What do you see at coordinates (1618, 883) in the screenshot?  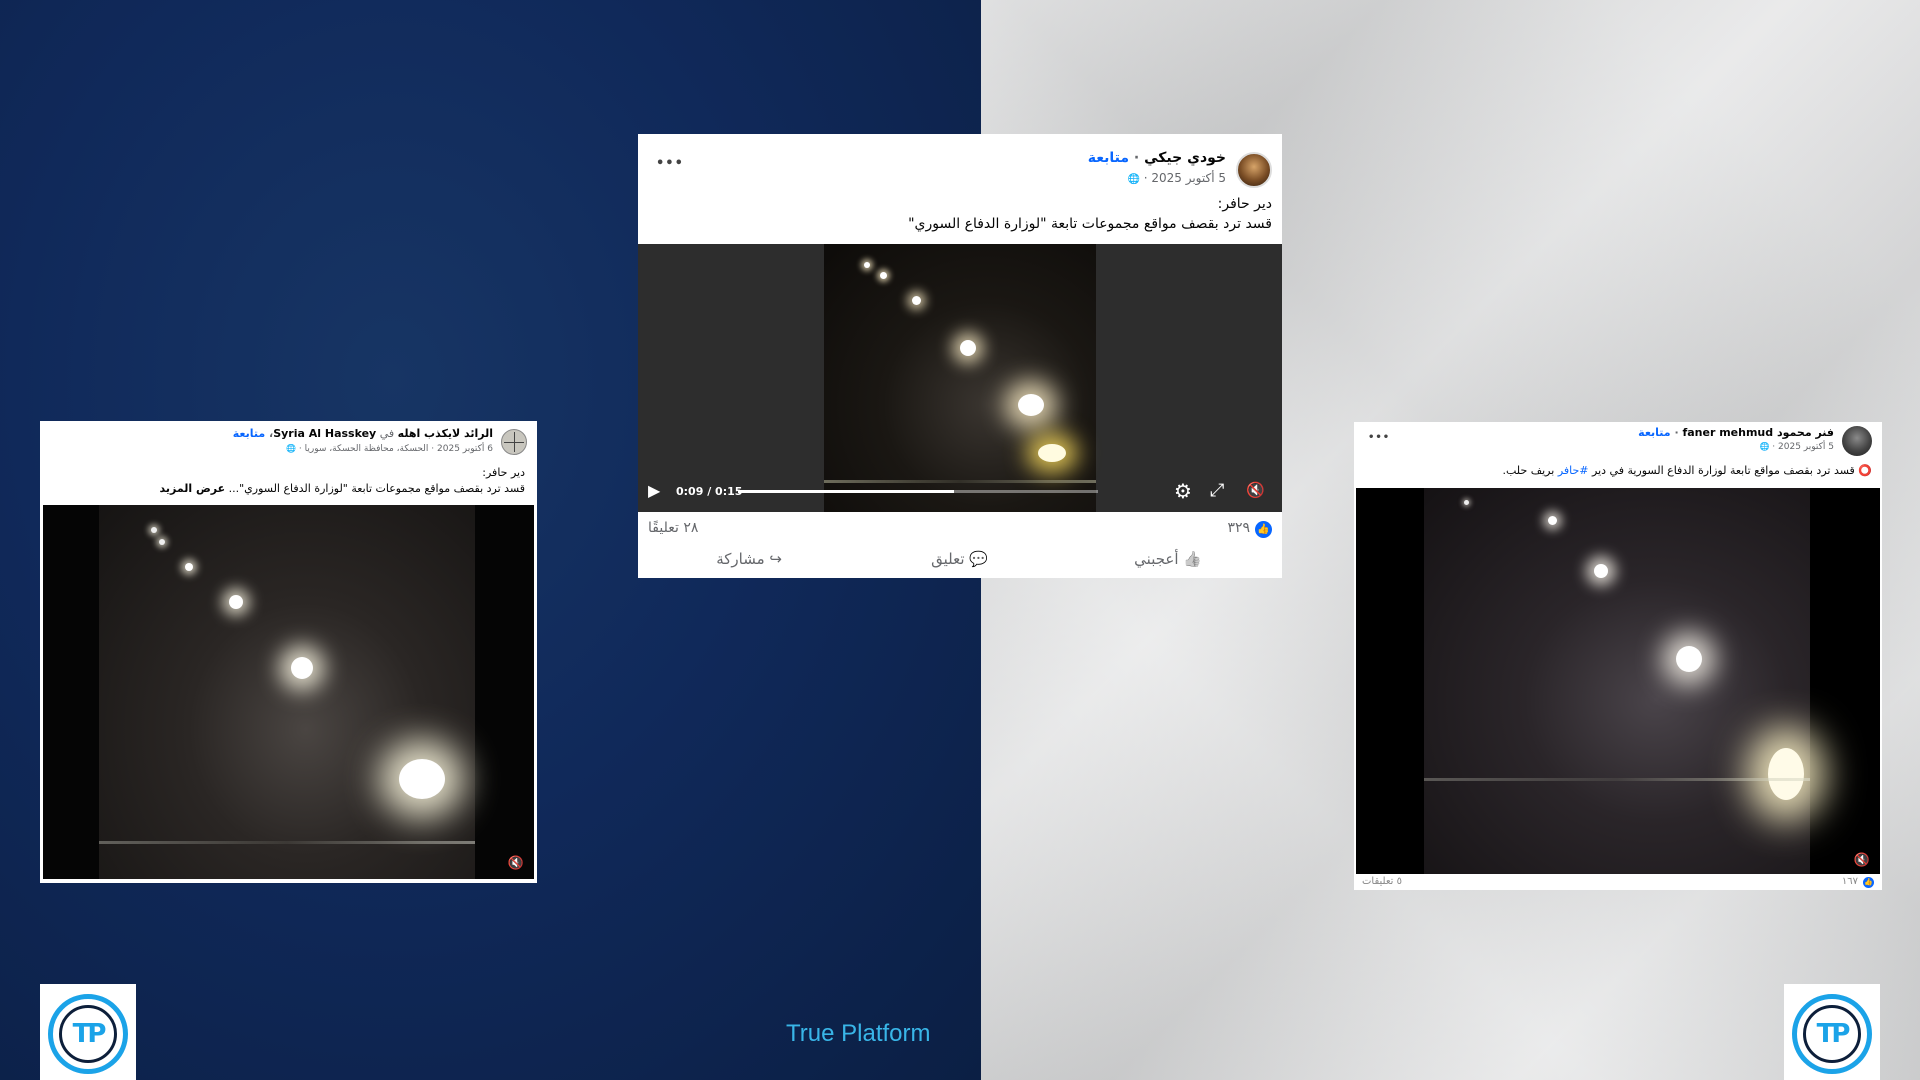 I see `post-stats: 👍 ١٦٧ ٥ تعليقات` at bounding box center [1618, 883].